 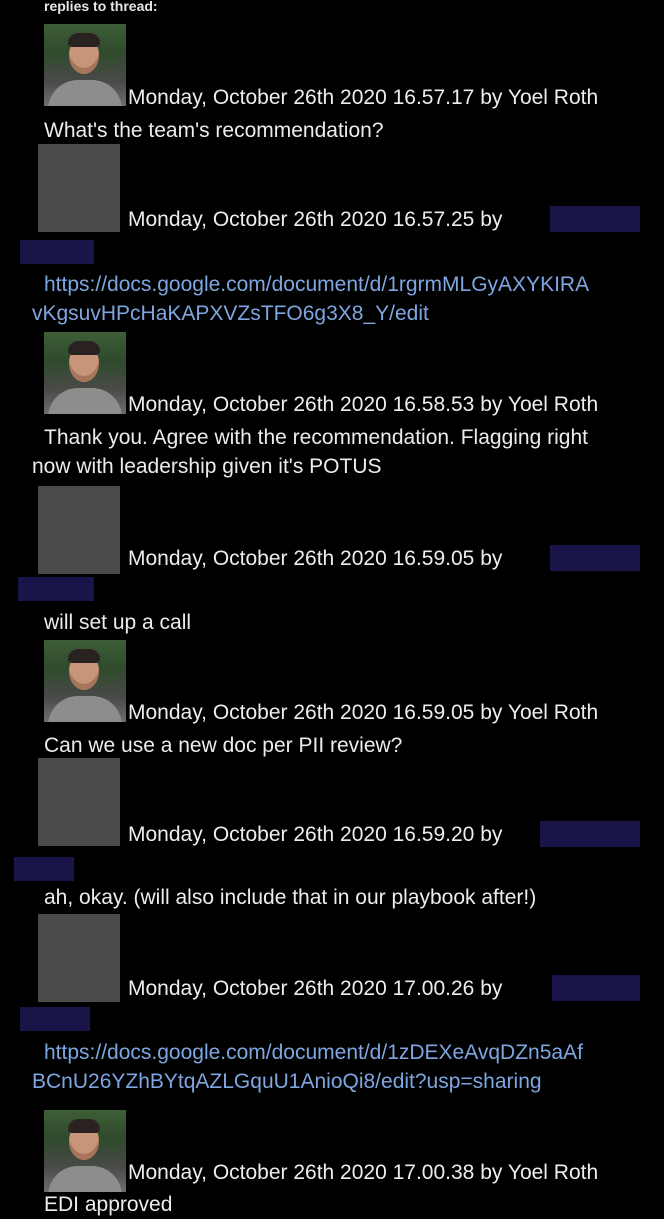 I want to click on reply-timestamp: Monday, October 26th 2020 16.57.25, so click(x=301, y=219).